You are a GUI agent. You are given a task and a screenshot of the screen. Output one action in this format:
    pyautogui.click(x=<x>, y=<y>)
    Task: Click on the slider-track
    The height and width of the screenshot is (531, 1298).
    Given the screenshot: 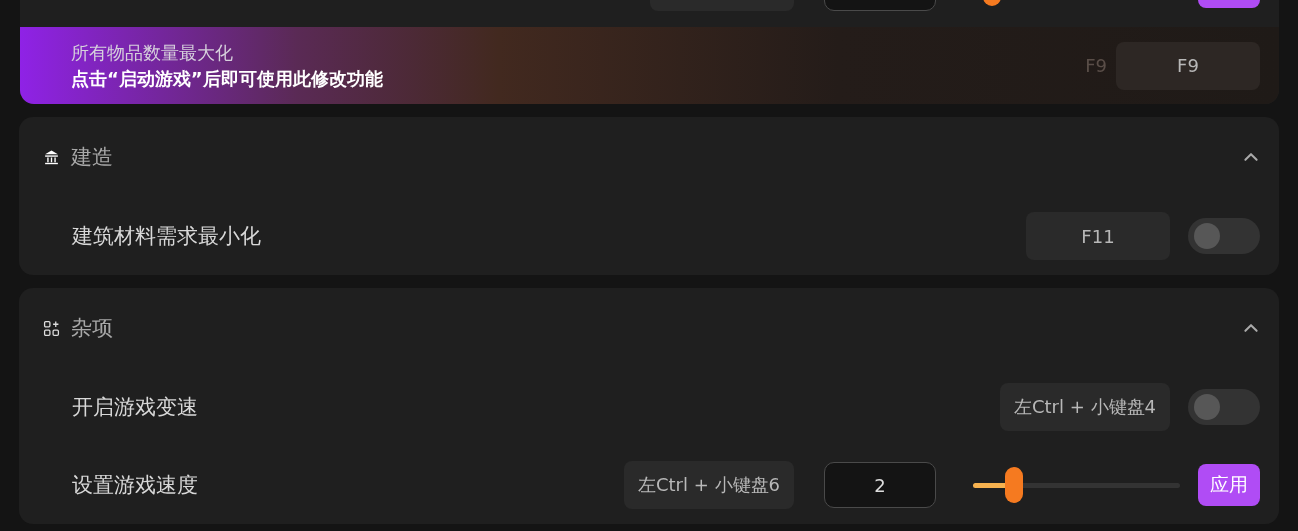 What is the action you would take?
    pyautogui.click(x=1076, y=485)
    